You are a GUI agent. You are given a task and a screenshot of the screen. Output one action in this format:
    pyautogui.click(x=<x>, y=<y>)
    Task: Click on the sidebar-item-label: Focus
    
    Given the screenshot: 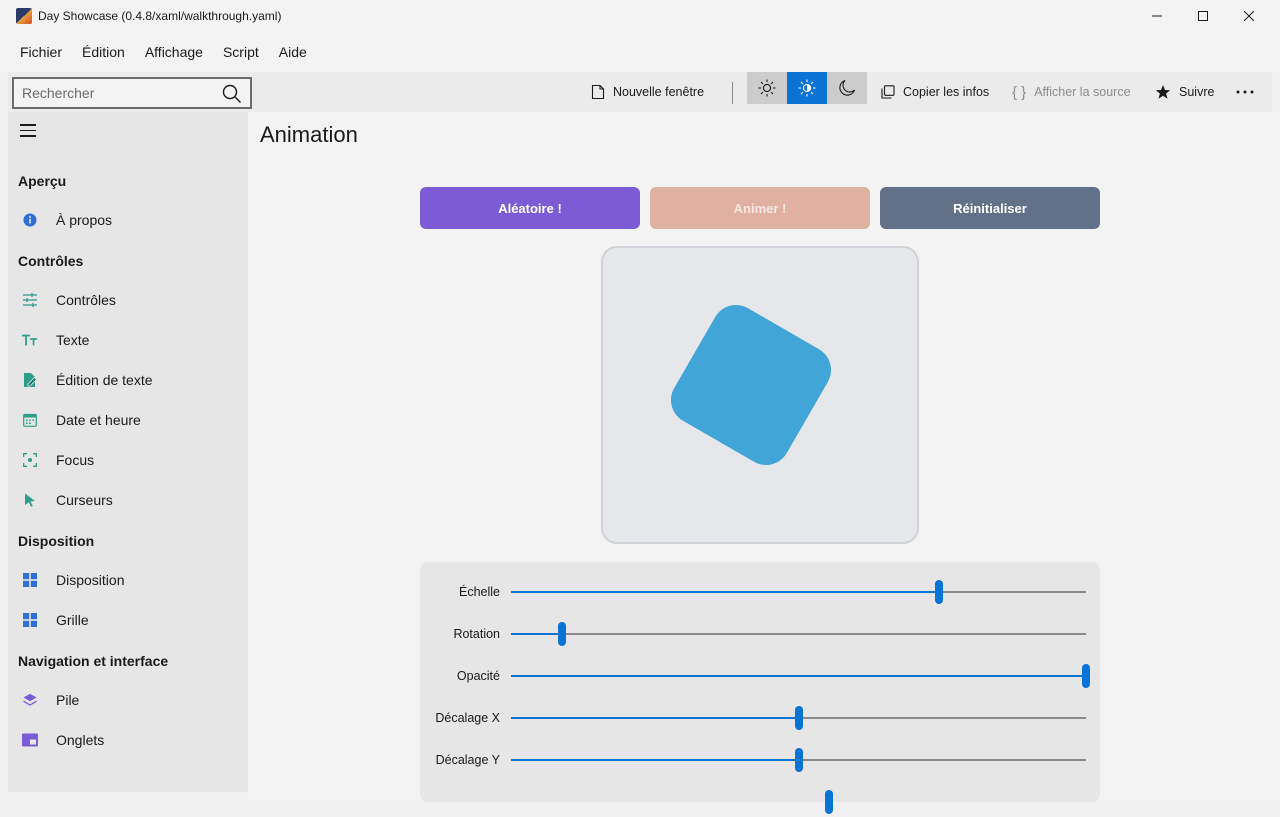 What is the action you would take?
    pyautogui.click(x=75, y=460)
    